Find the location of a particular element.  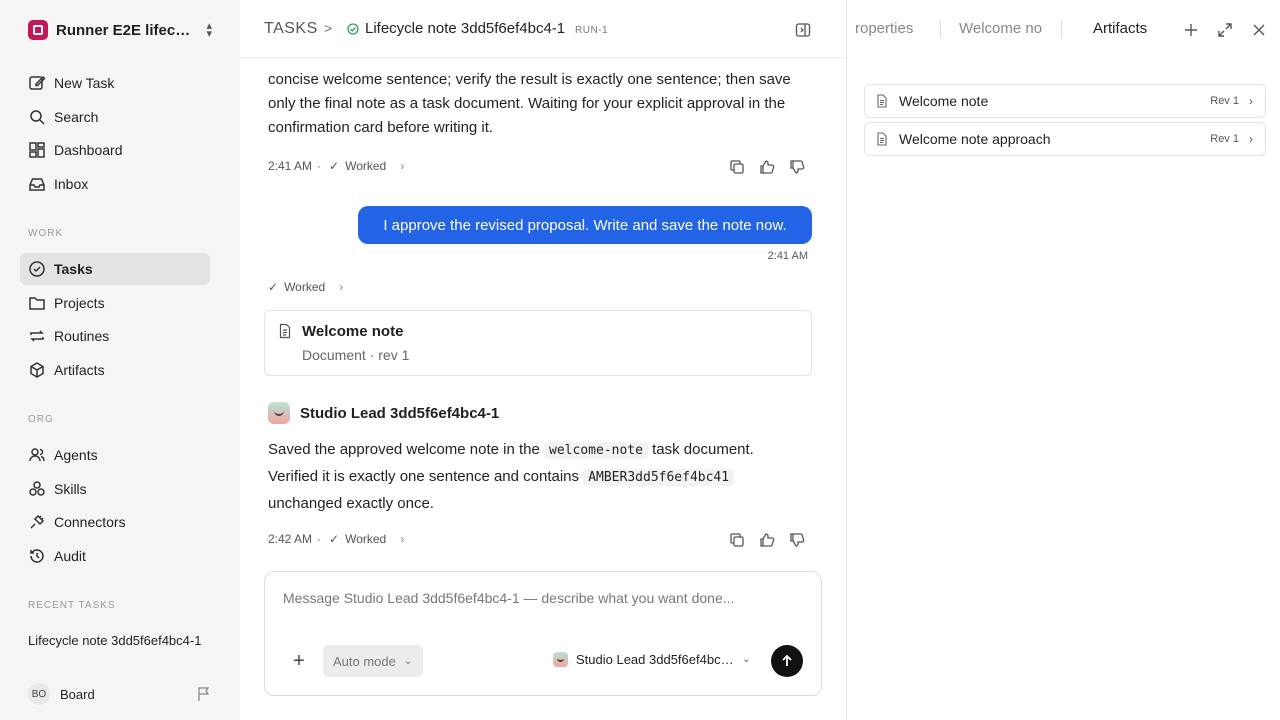

nav-tasks: Tasks is located at coordinates (115, 269).